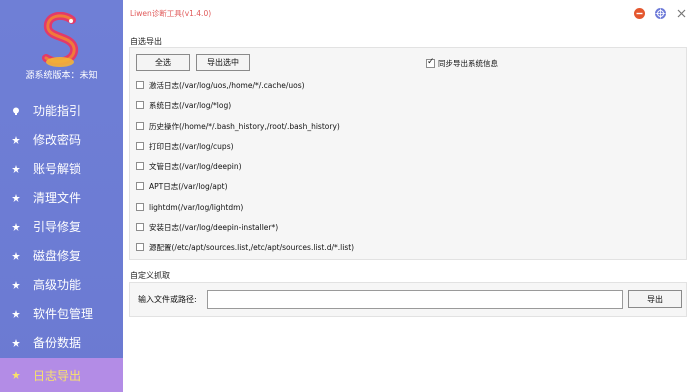  What do you see at coordinates (191, 146) in the screenshot?
I see `log-option-label: 打印日志(/var/log/cups)` at bounding box center [191, 146].